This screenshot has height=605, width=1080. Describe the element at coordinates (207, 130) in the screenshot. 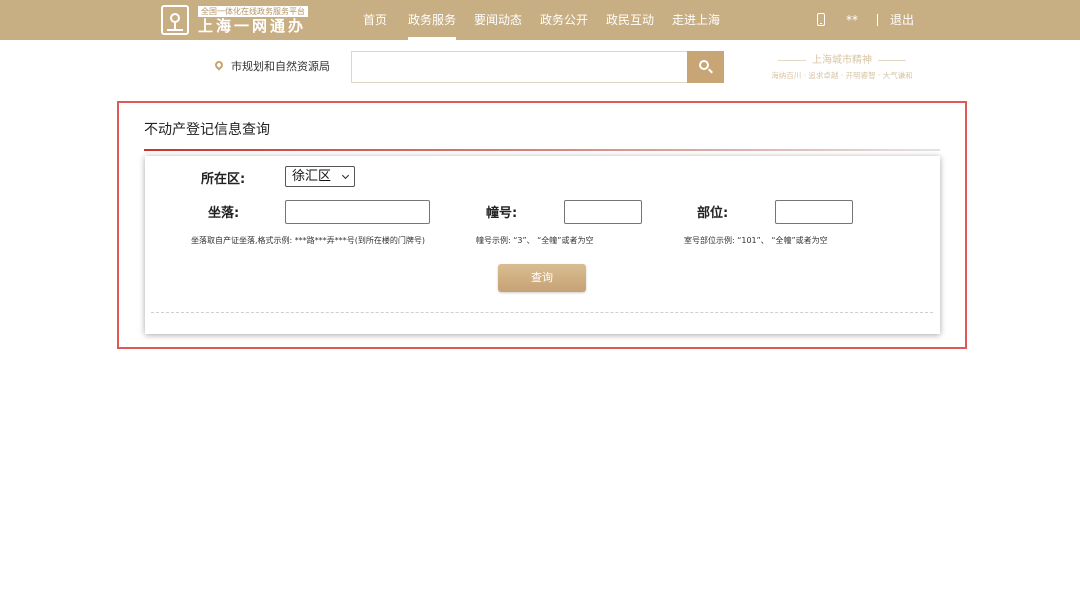

I see `panel-title: 不动产登记信息查询` at that location.